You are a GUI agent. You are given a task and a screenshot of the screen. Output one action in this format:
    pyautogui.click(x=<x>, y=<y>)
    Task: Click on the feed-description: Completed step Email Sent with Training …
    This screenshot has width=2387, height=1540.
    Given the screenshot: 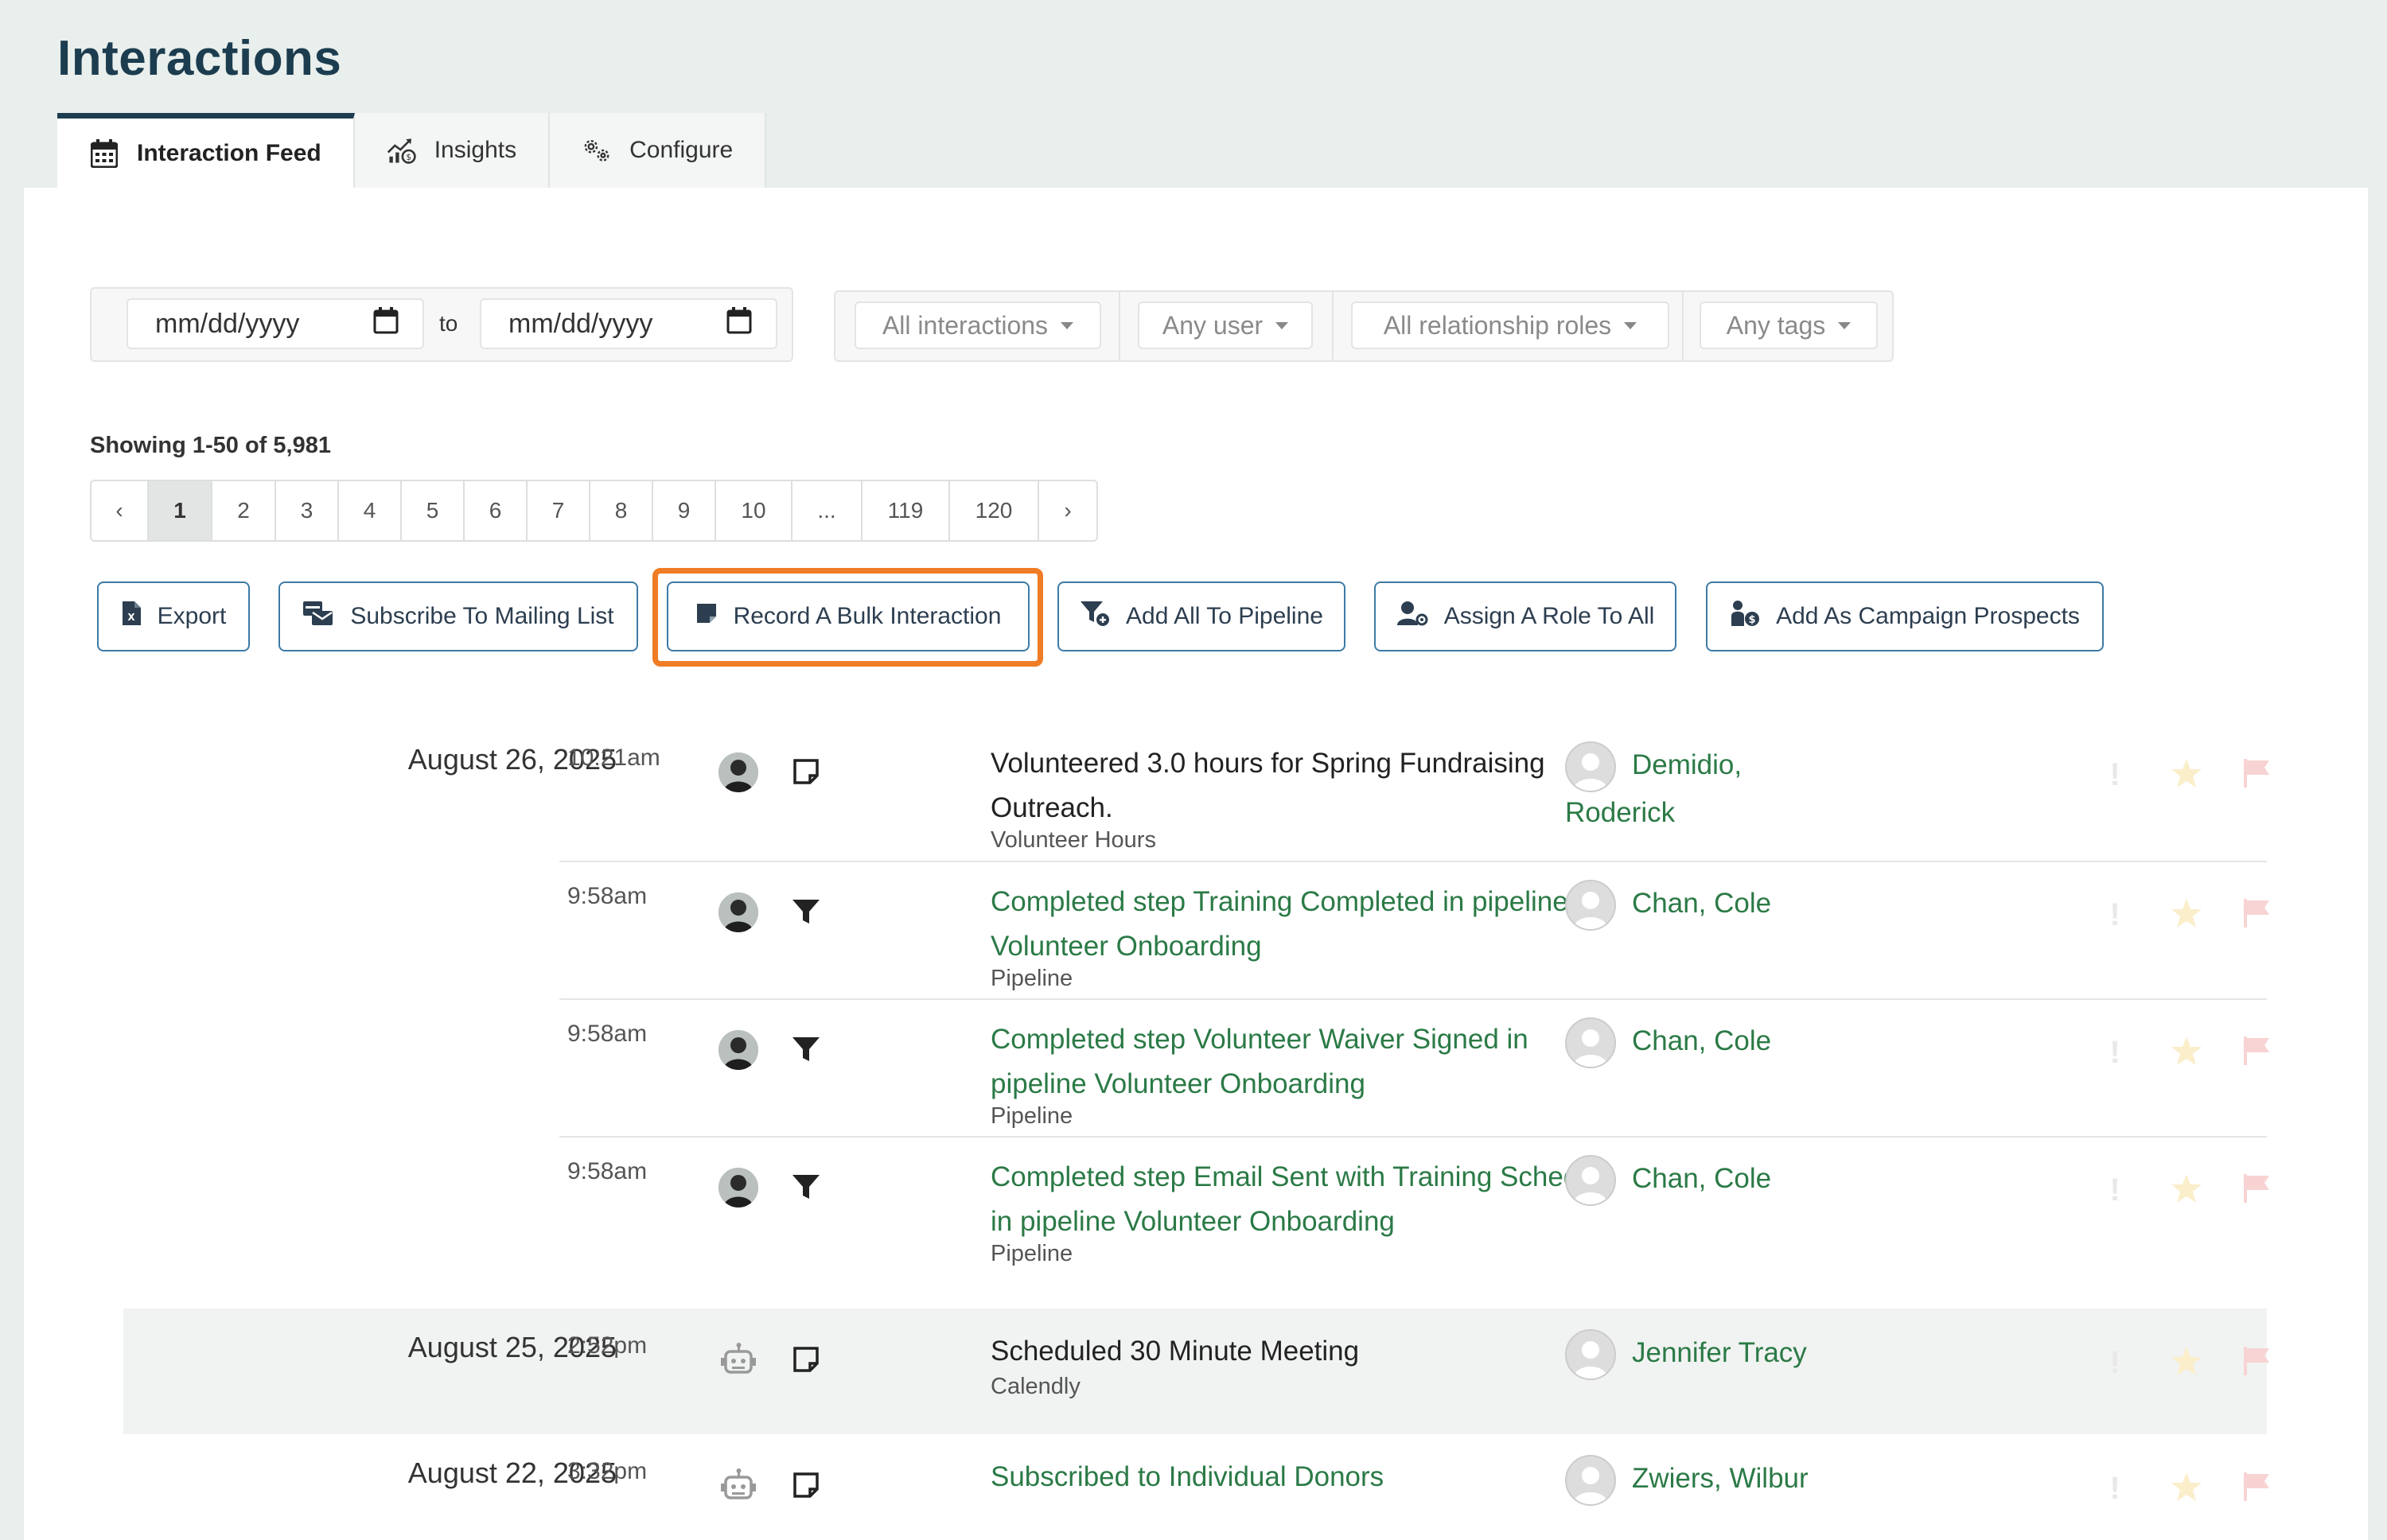 What is the action you would take?
    pyautogui.click(x=1309, y=1199)
    